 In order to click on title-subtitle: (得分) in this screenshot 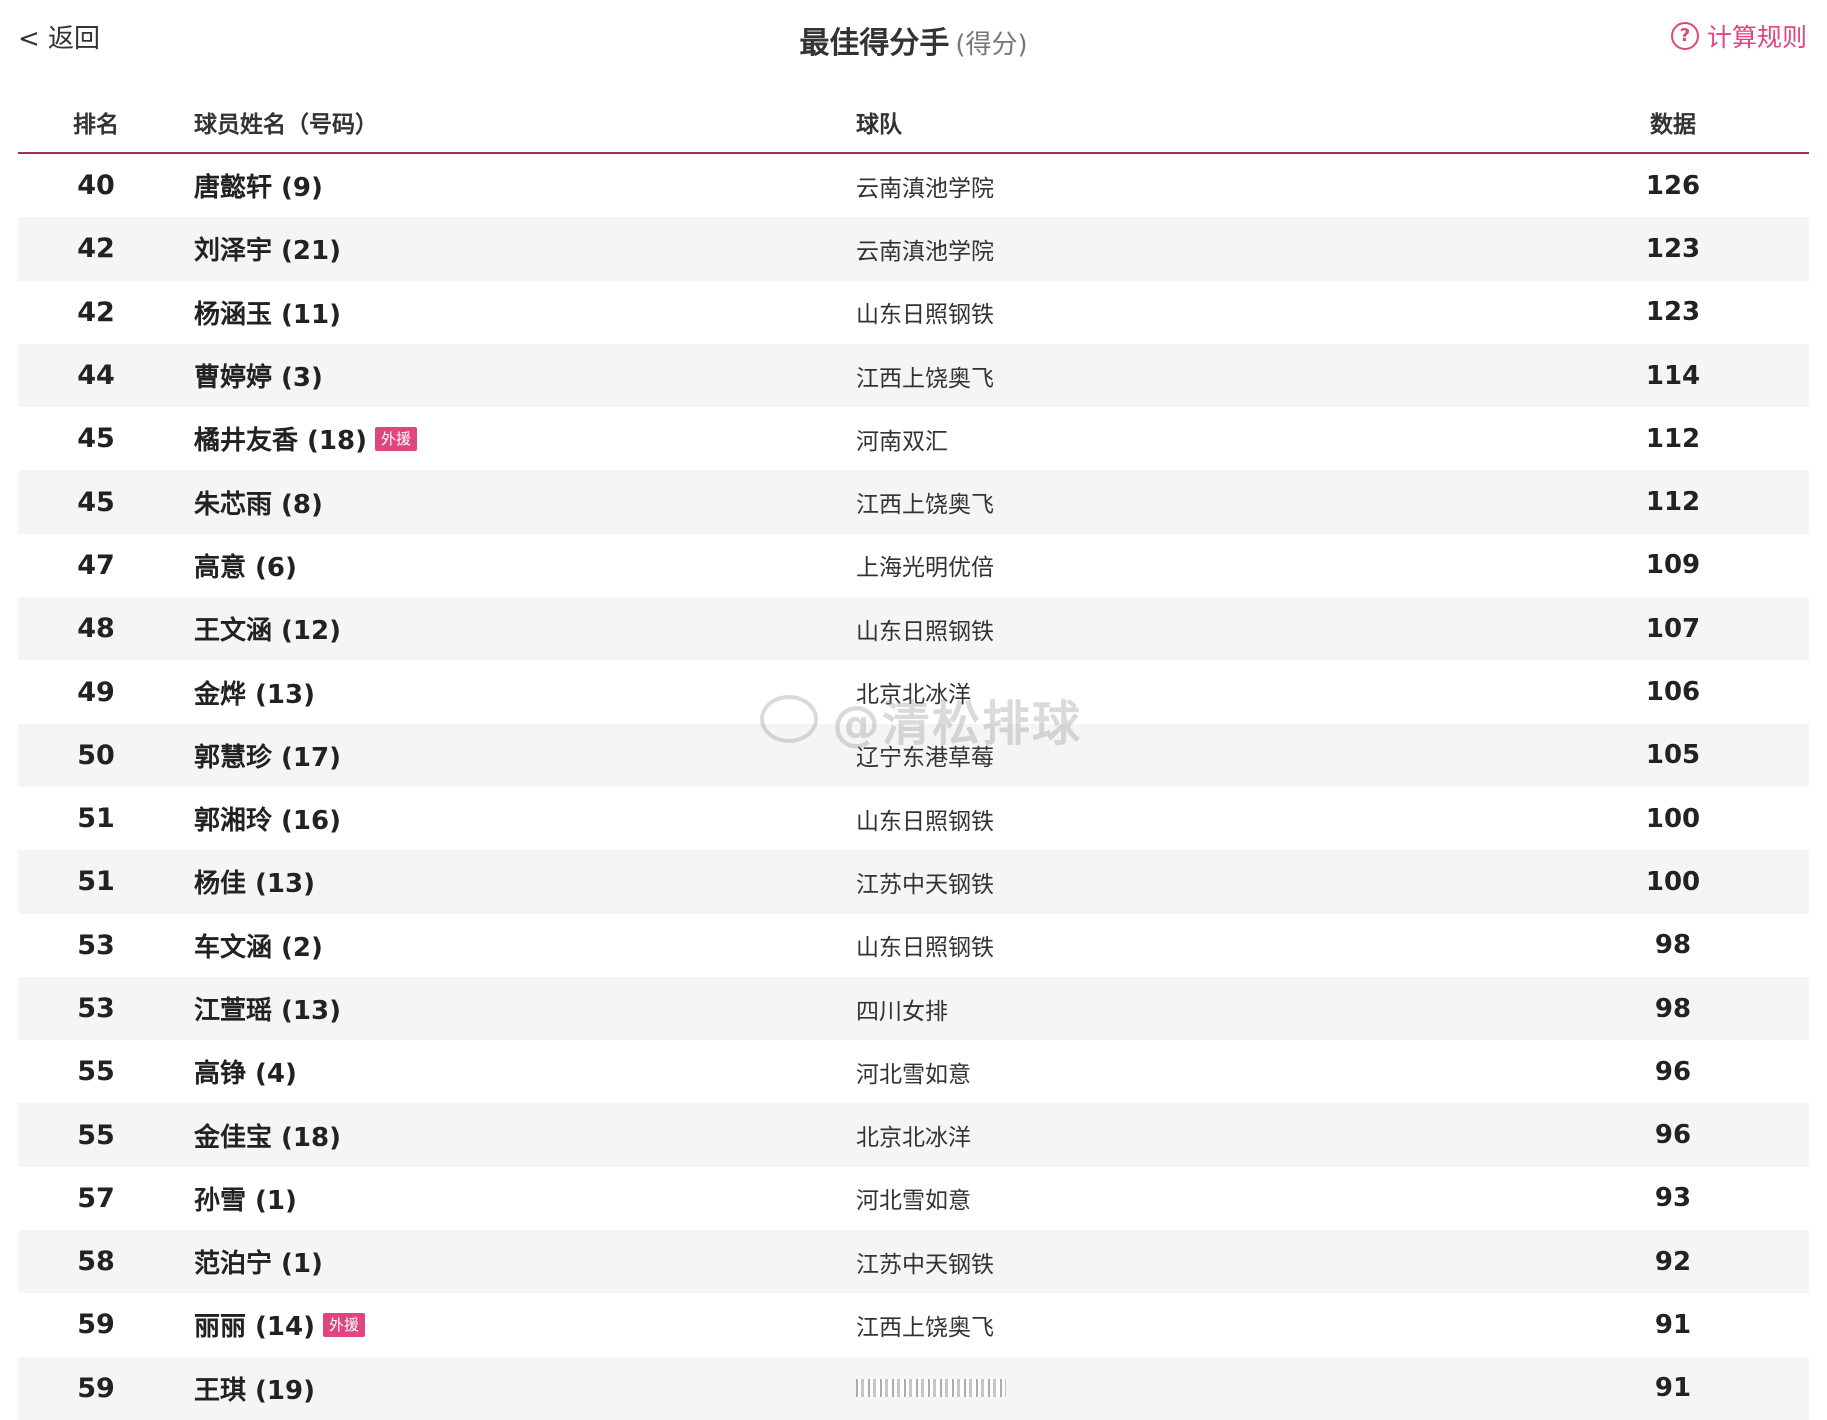, I will do `click(991, 45)`.